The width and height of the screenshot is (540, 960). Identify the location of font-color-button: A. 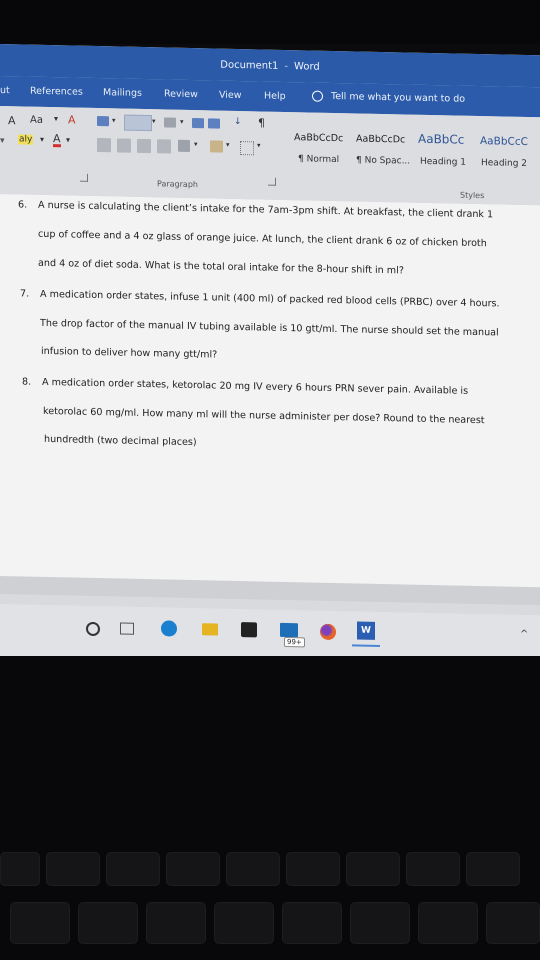
(57, 140).